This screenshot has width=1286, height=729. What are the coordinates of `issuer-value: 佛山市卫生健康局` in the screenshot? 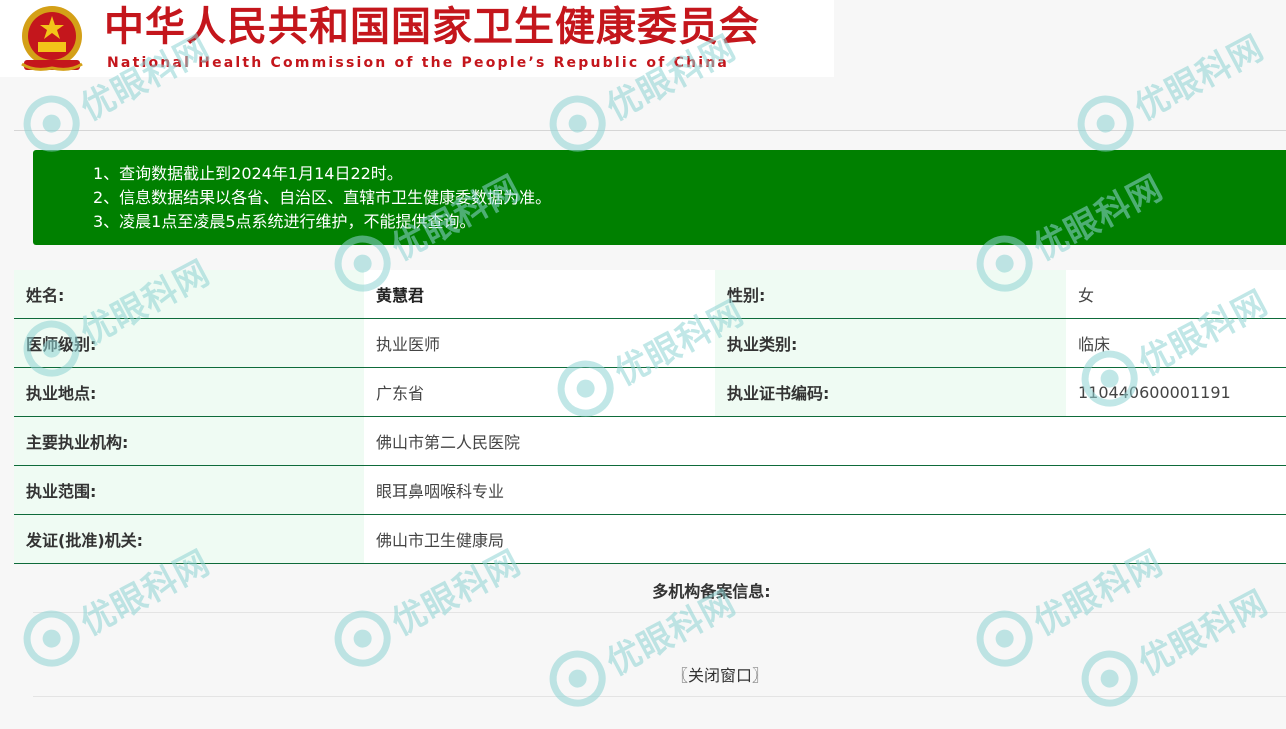 It's located at (825, 539).